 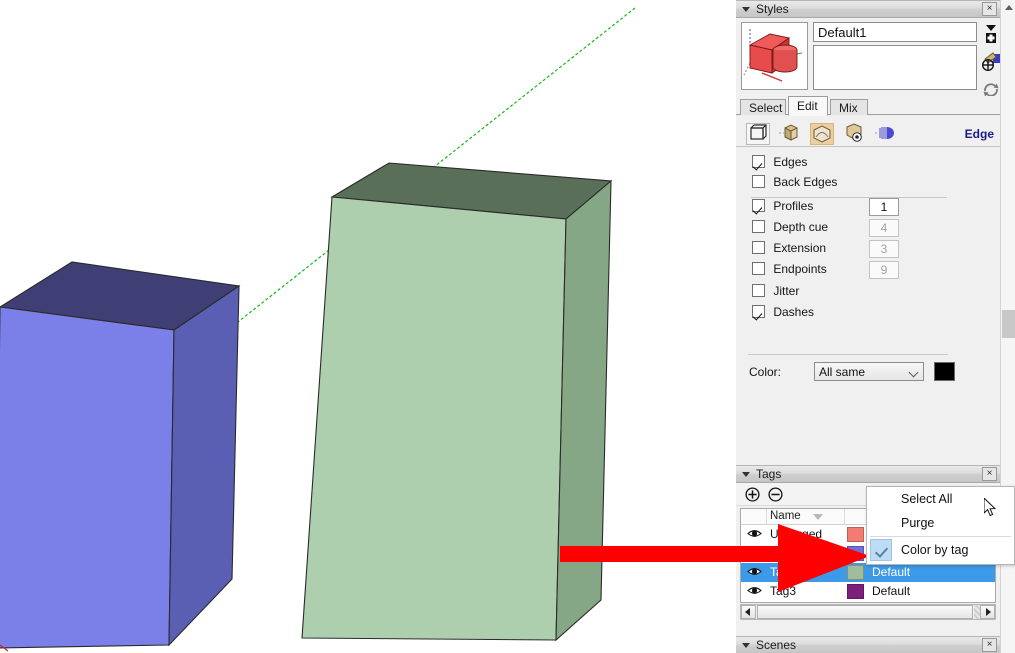 I want to click on scroll-left-arrow-icon, so click(x=748, y=612).